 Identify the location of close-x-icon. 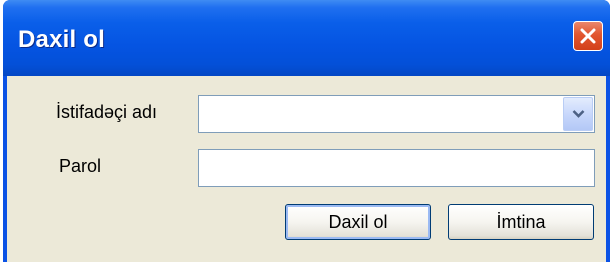
(588, 36).